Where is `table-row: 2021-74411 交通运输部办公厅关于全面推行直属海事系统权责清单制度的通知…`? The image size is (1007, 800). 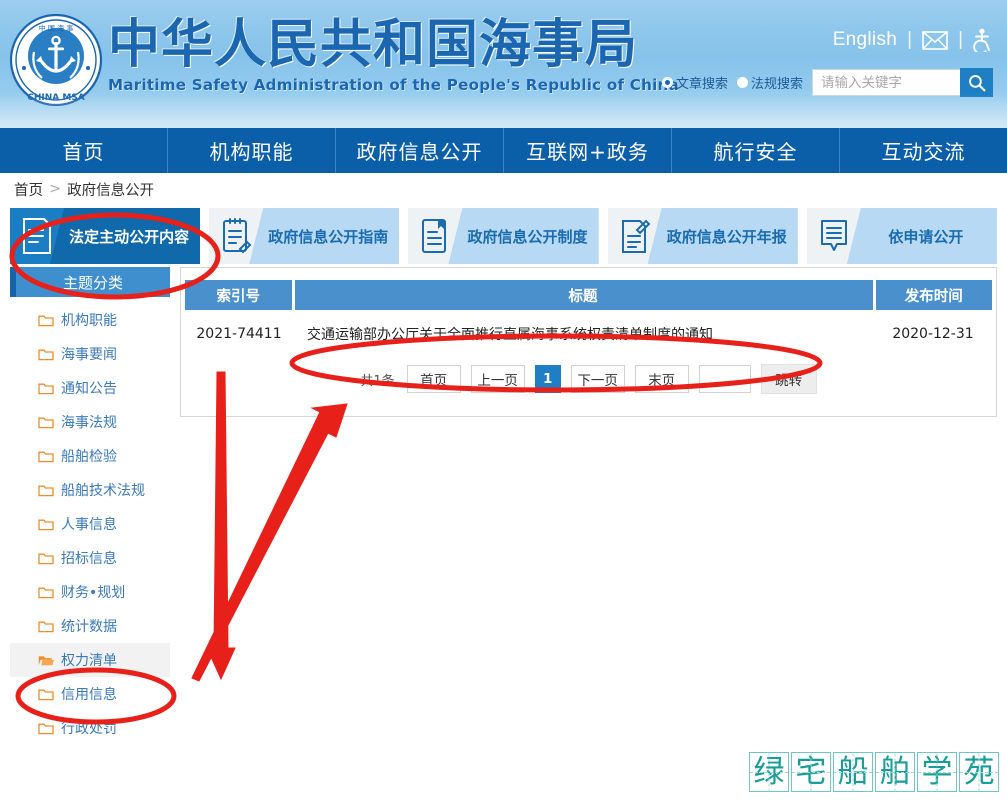
table-row: 2021-74411 交通运输部办公厅关于全面推行直属海事系统权责清单制度的通知… is located at coordinates (588, 334).